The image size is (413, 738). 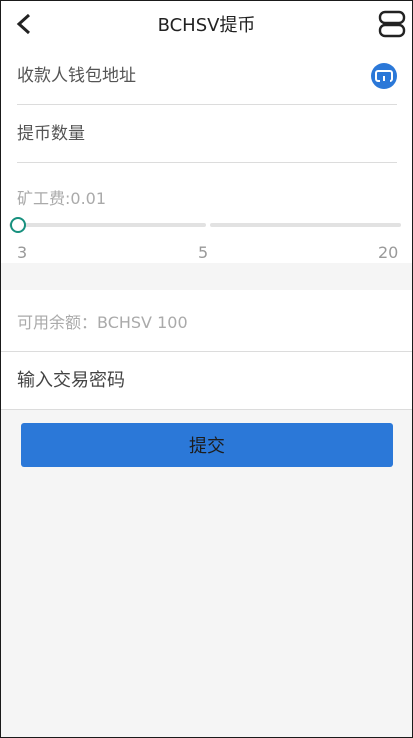 I want to click on menu-button, so click(x=392, y=24).